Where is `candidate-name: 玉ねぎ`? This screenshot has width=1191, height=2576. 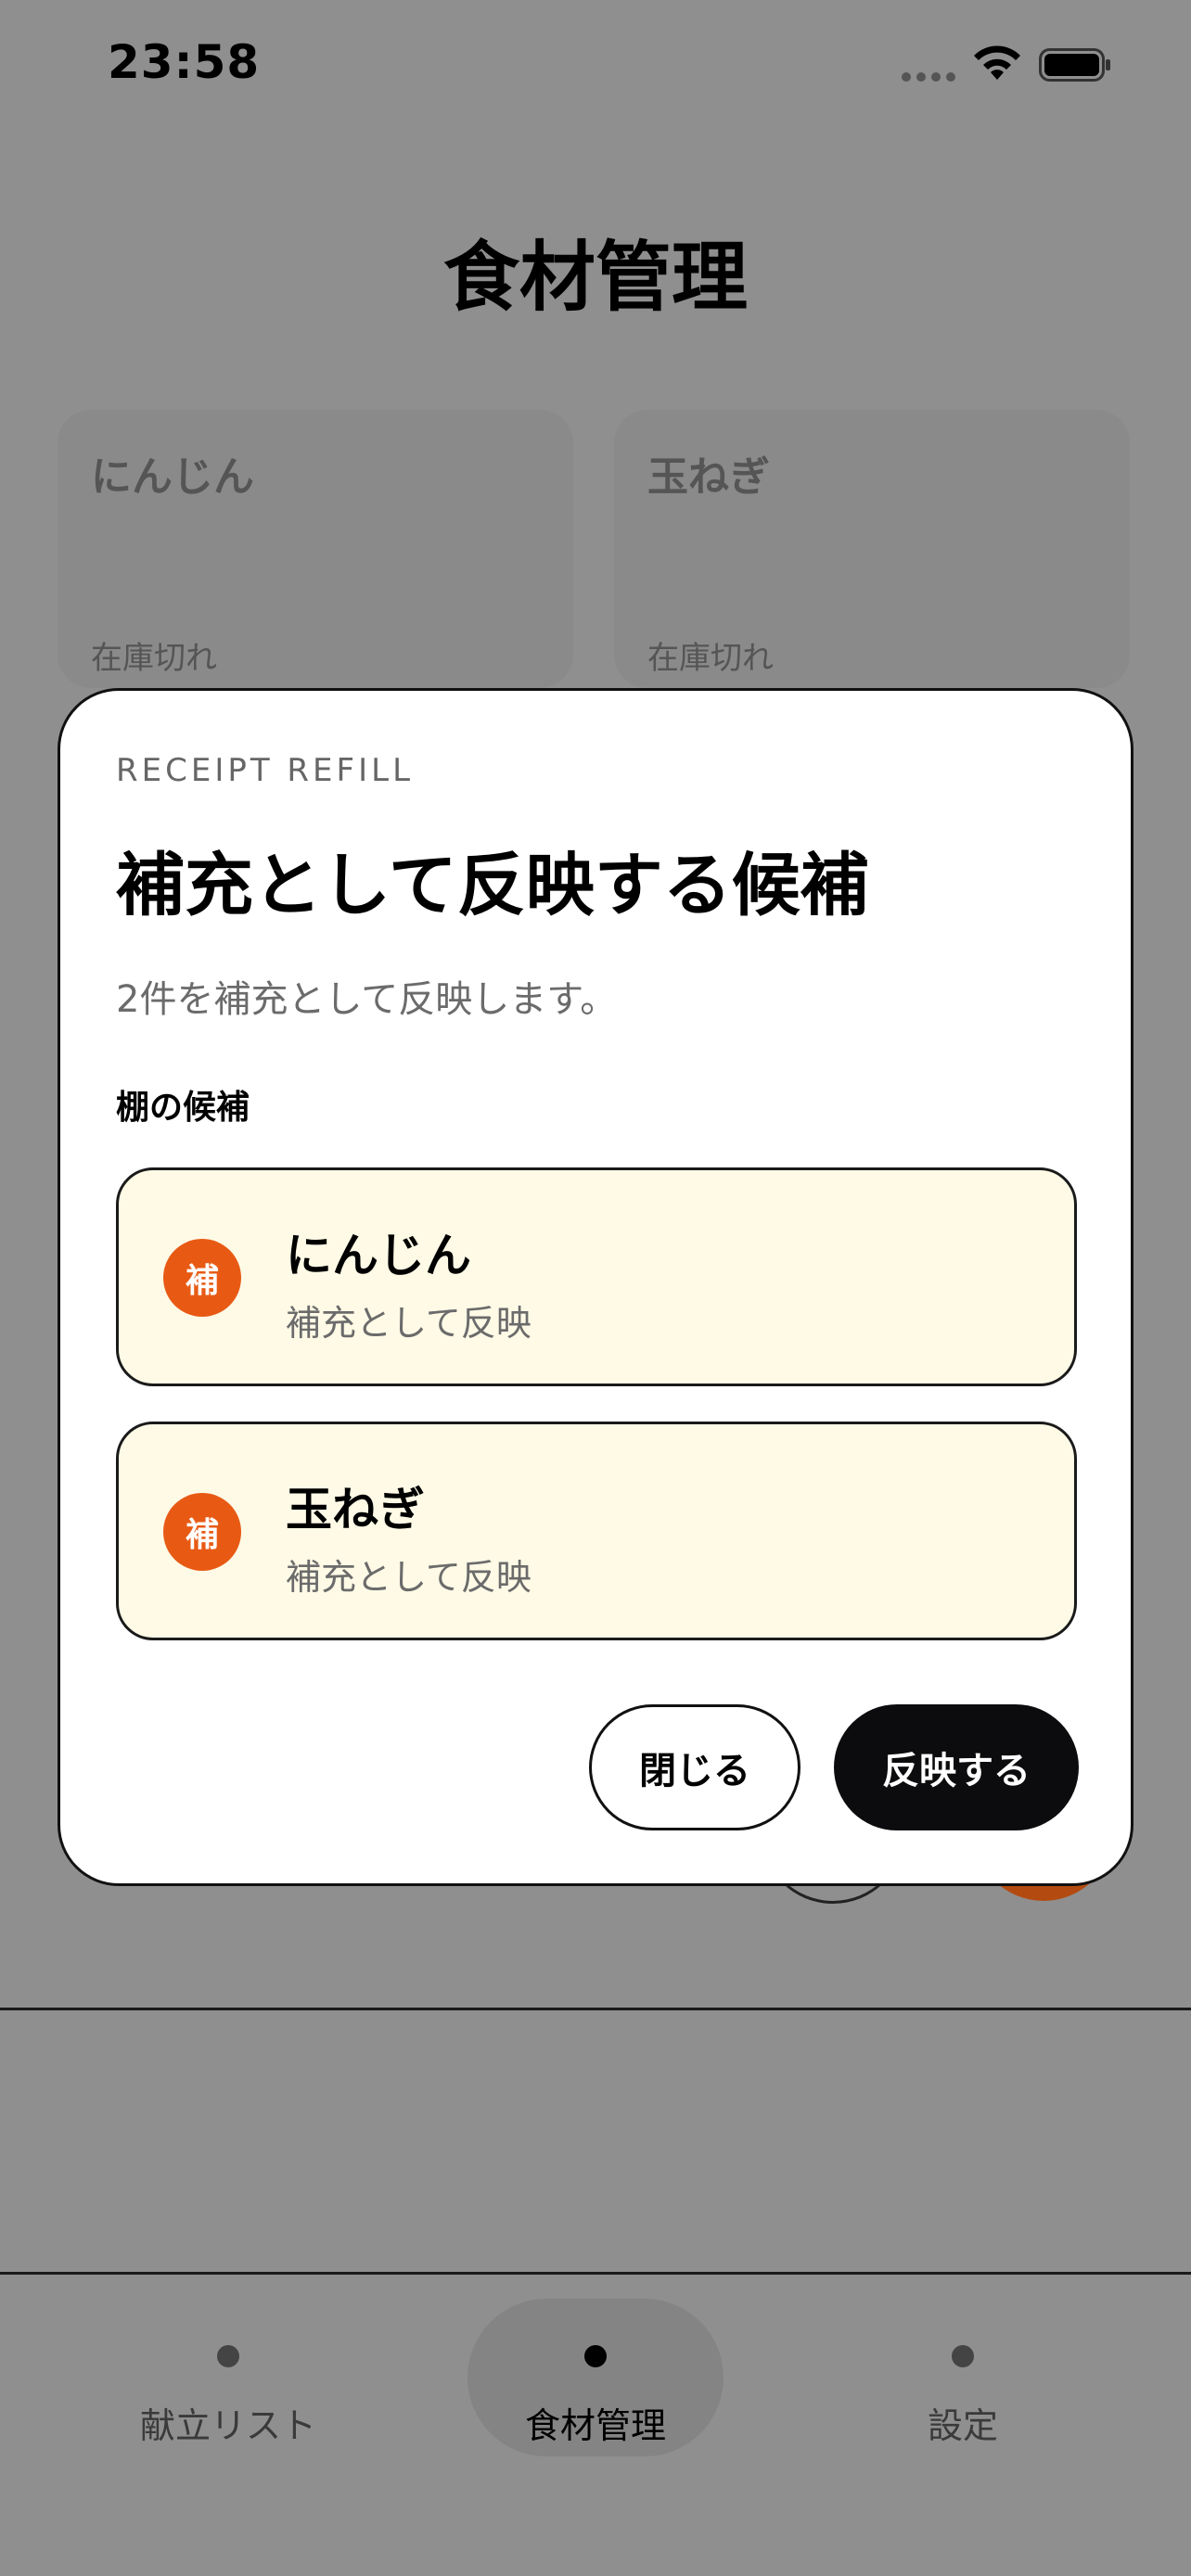
candidate-name: 玉ねぎ is located at coordinates (355, 1510).